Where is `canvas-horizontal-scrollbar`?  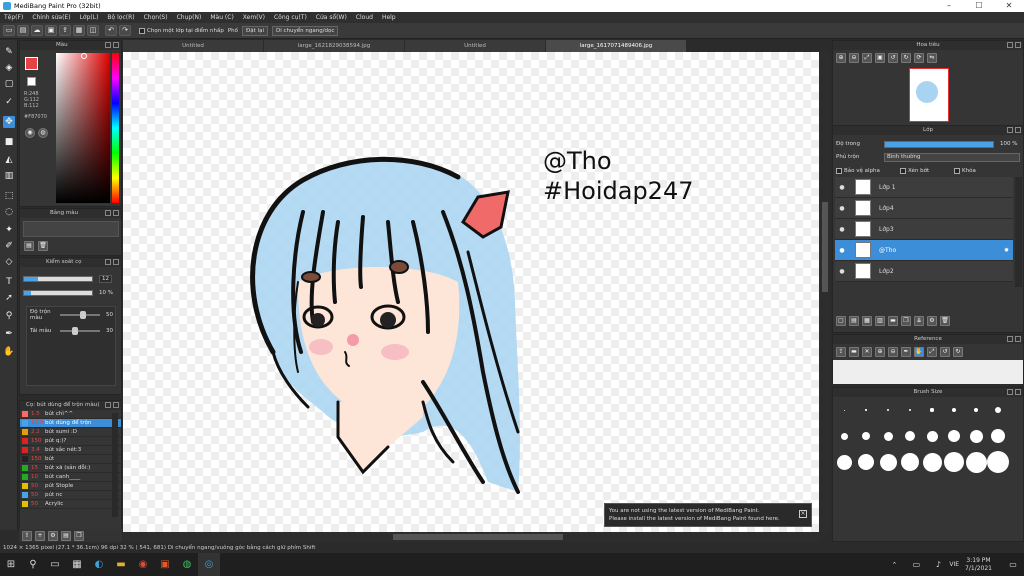
canvas-horizontal-scrollbar is located at coordinates (471, 537).